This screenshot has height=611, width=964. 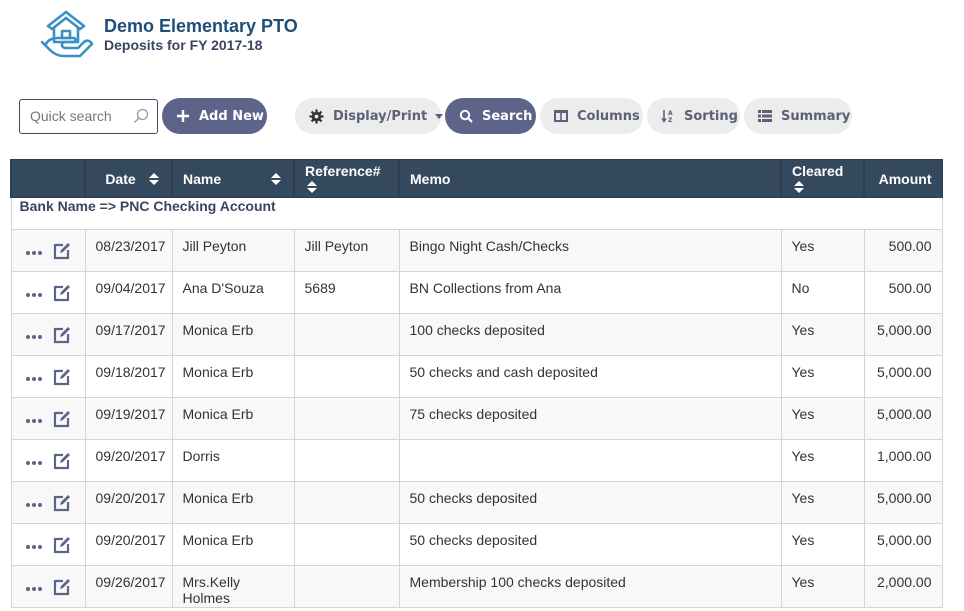 What do you see at coordinates (591, 116) in the screenshot?
I see `columns-button: Columns` at bounding box center [591, 116].